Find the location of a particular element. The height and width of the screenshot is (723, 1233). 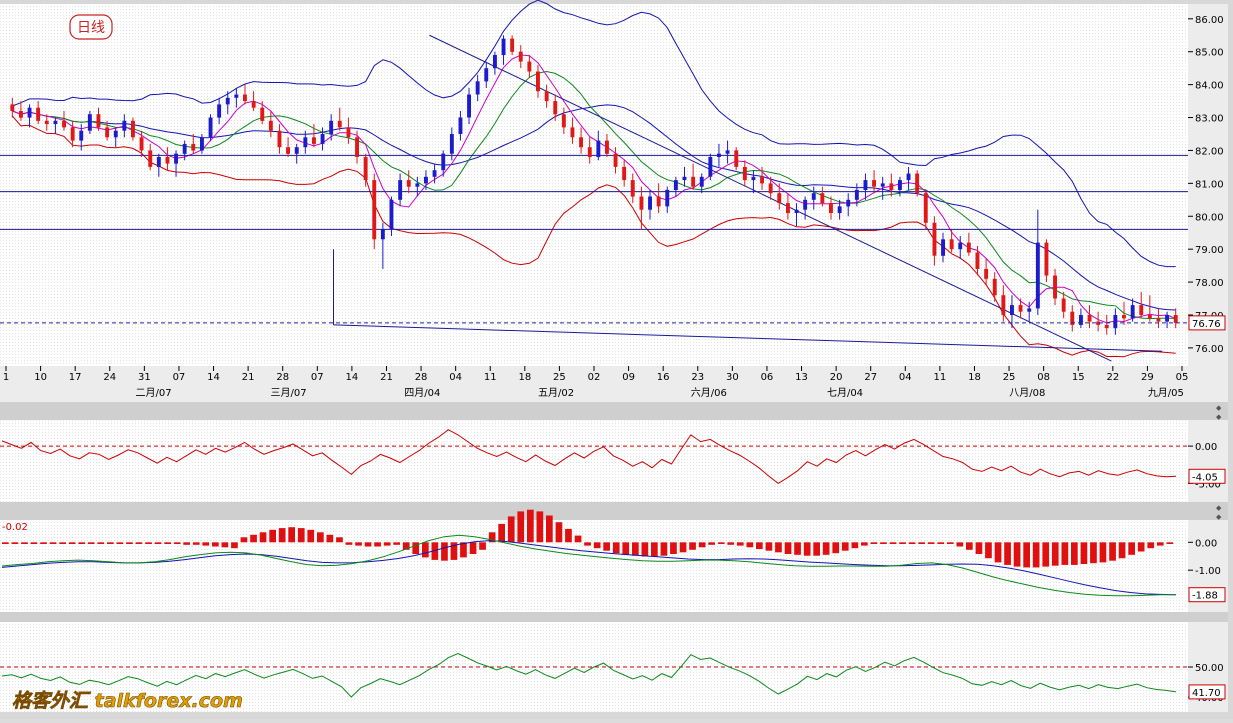

timeframe-label: 日线 is located at coordinates (91, 28).